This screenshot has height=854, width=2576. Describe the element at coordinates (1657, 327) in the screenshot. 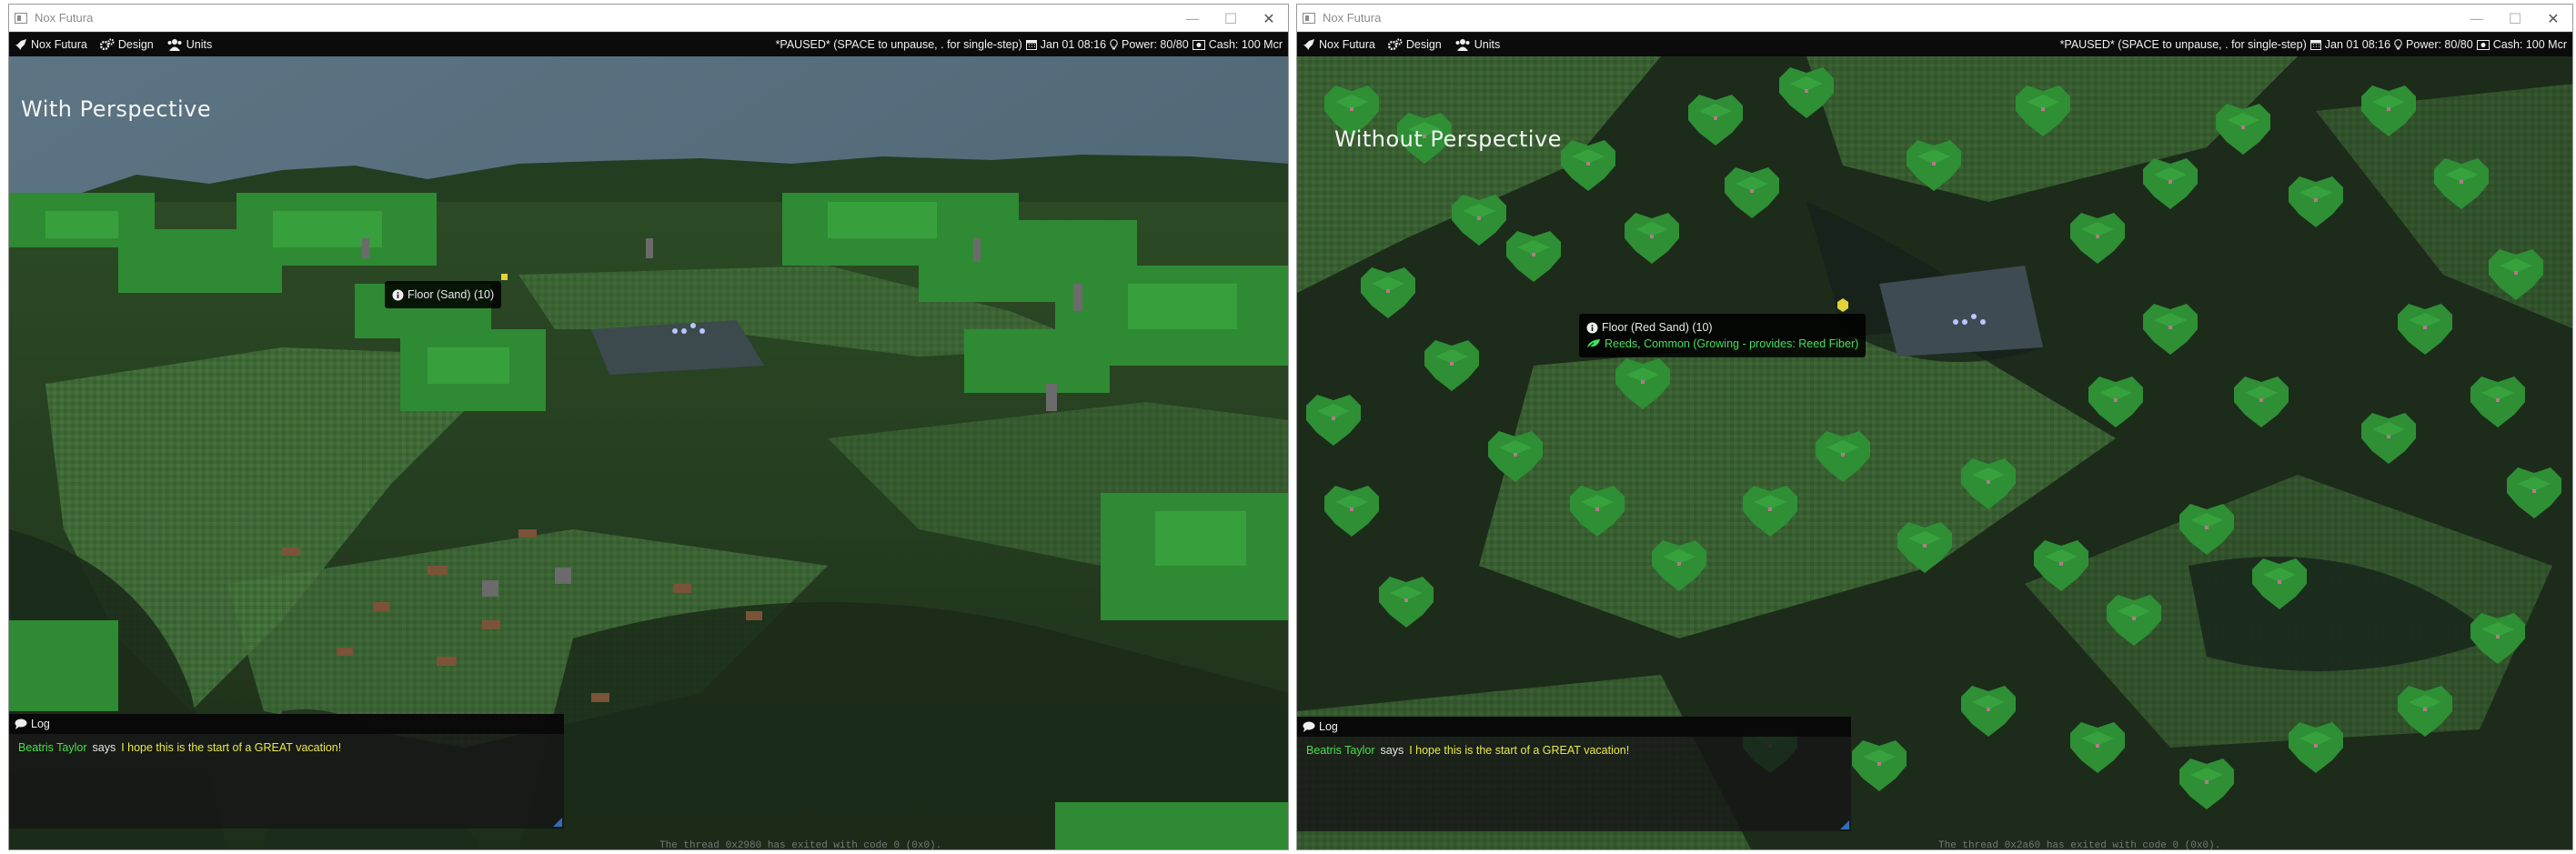

I see `tooltip-tile-label: Floor (Red Sand) (10)` at that location.